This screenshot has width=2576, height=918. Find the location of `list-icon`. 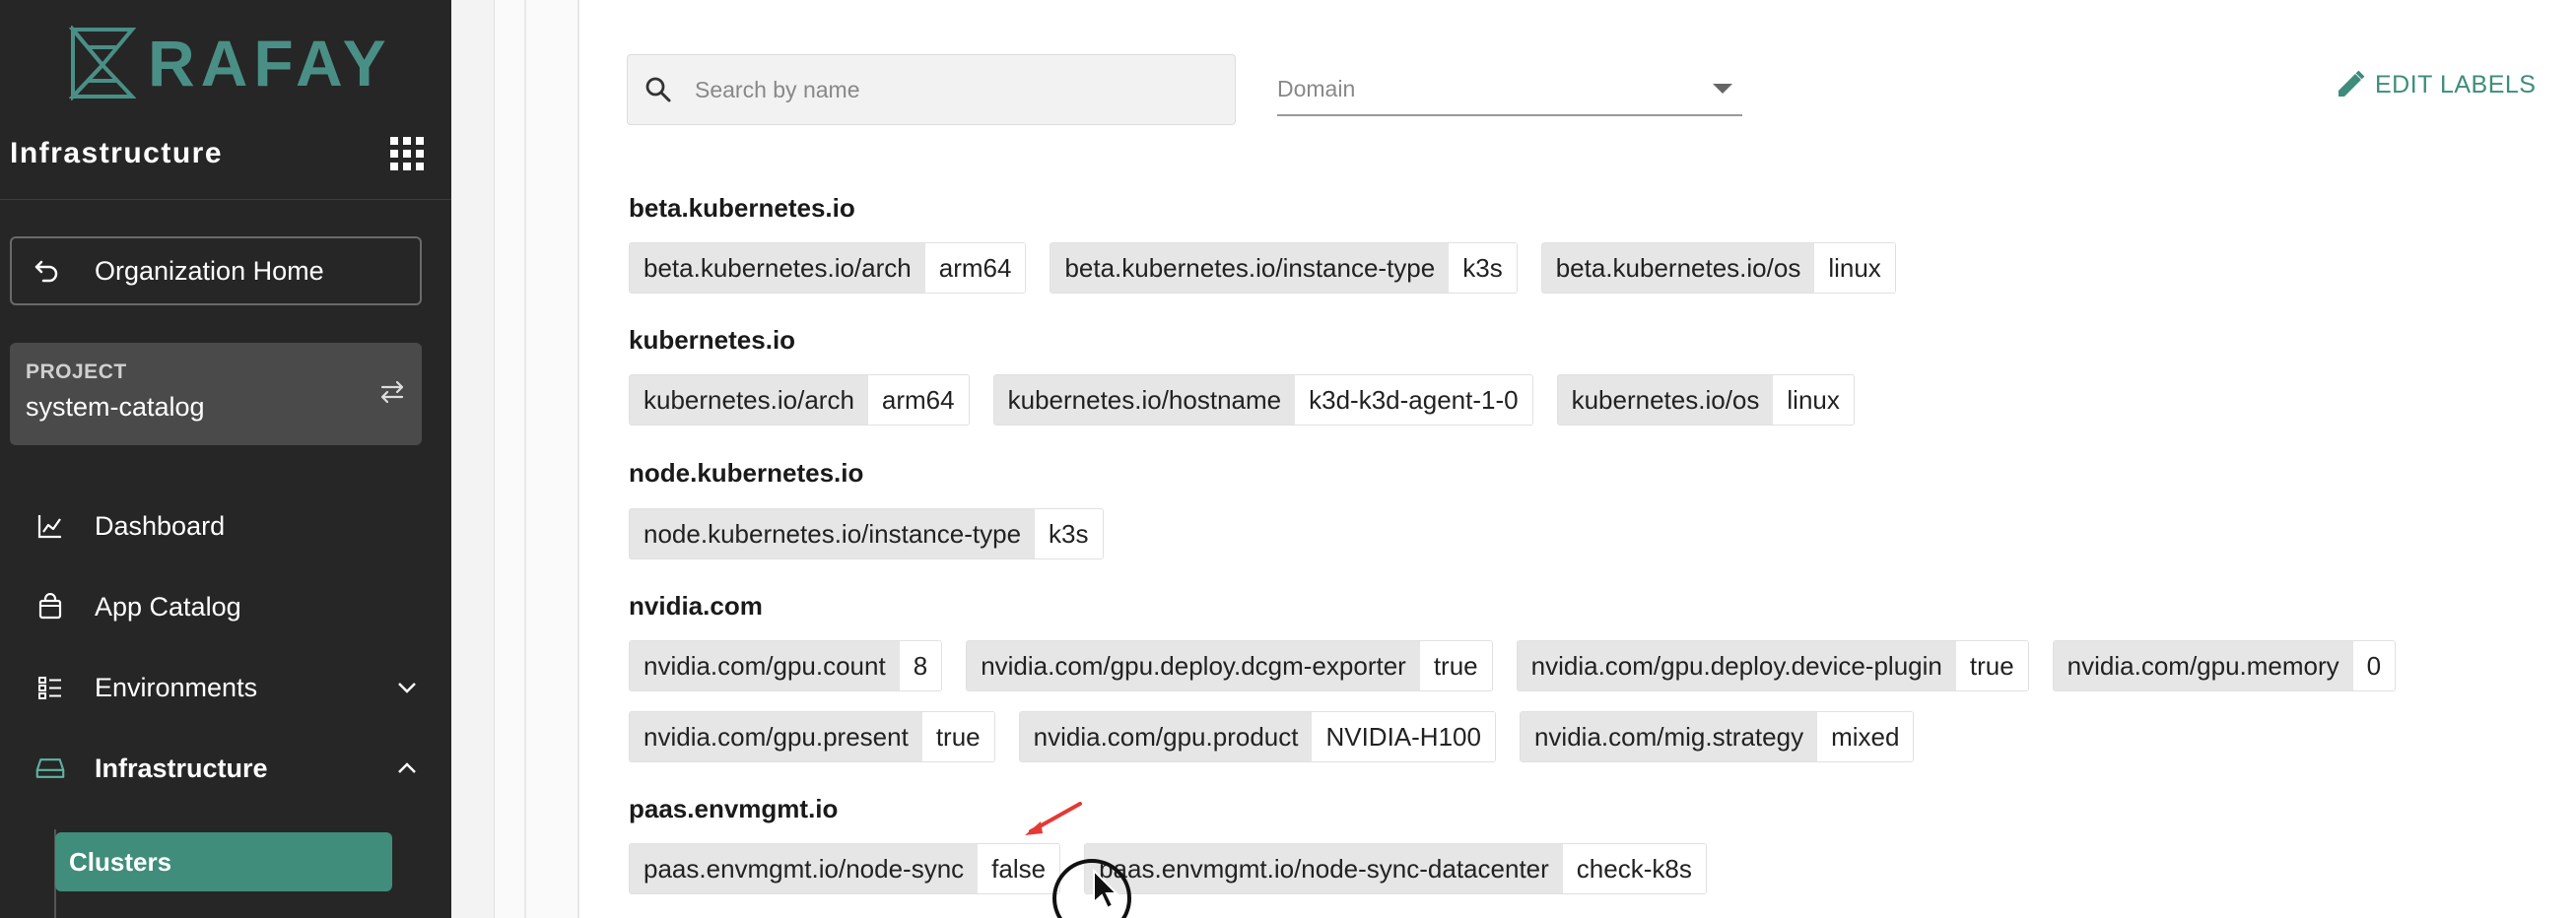

list-icon is located at coordinates (50, 688).